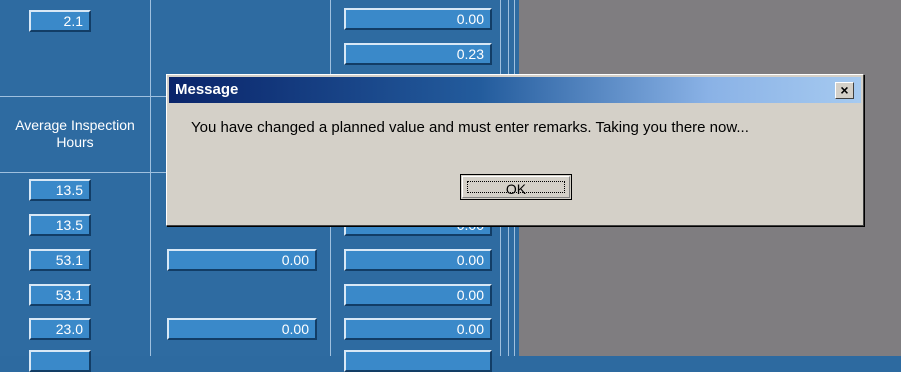  I want to click on dialog-title: Message, so click(207, 89).